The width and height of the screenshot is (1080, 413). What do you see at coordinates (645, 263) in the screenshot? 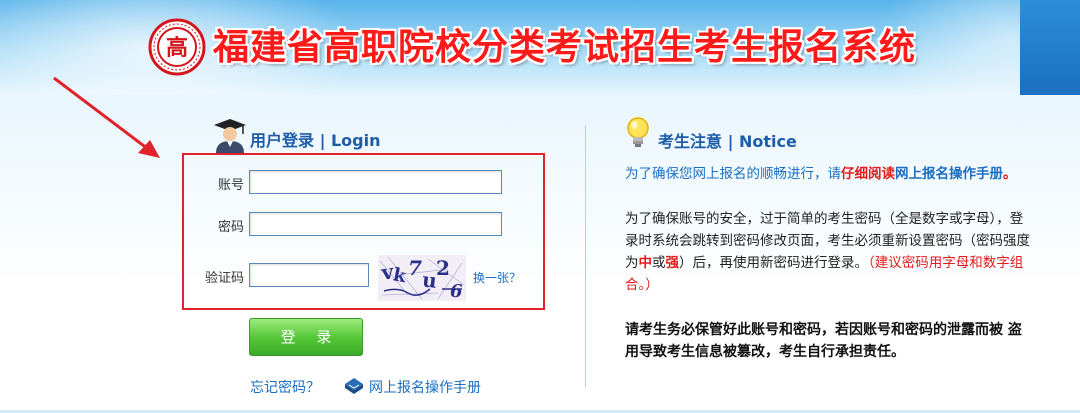
I see `notice-emphasis: 中` at bounding box center [645, 263].